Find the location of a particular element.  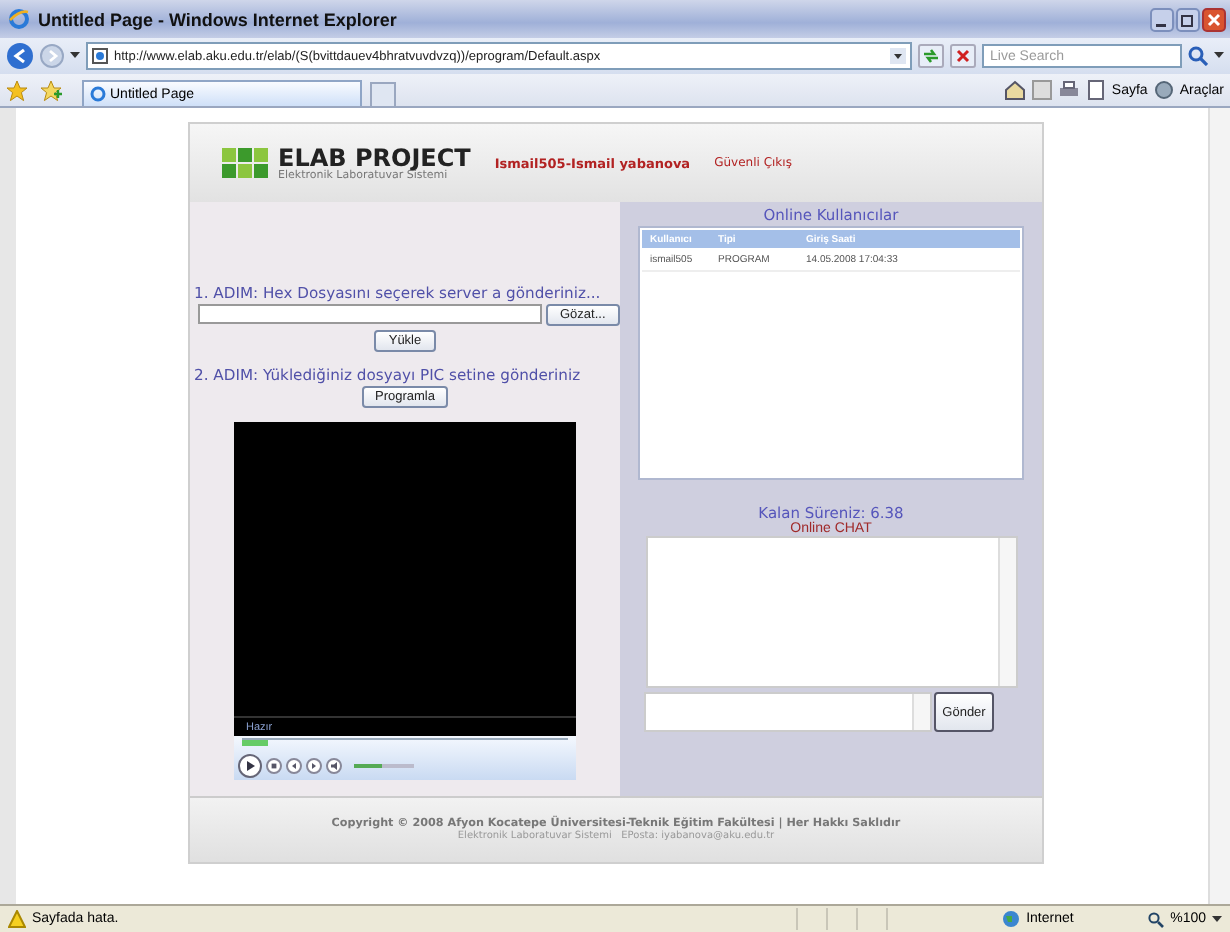

search-icon is located at coordinates (1198, 56).